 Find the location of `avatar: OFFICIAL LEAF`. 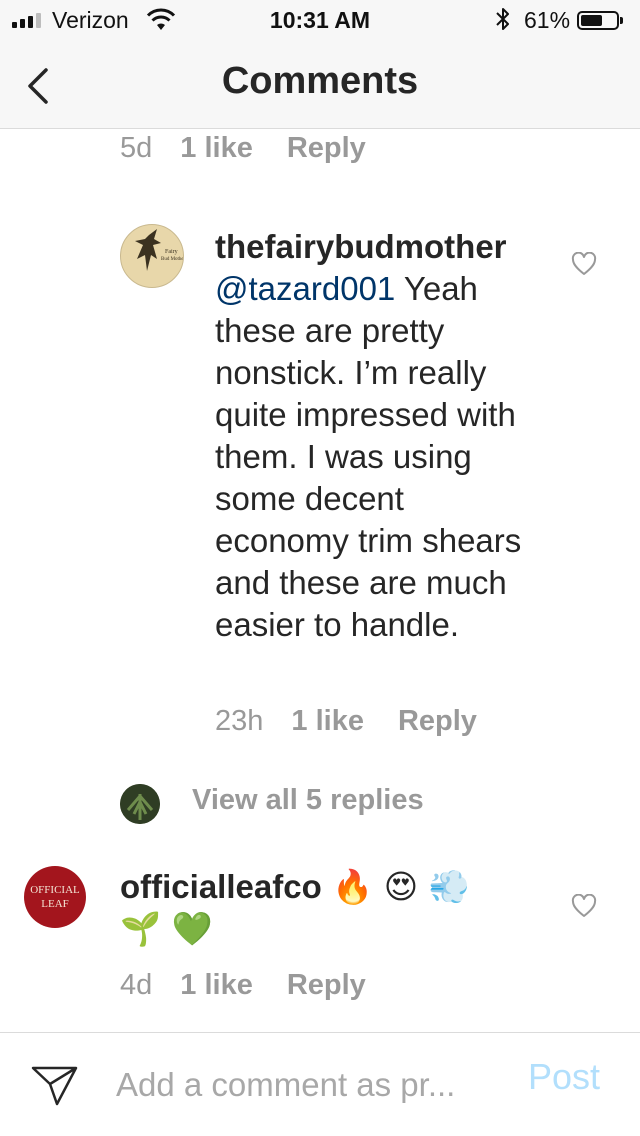

avatar: OFFICIAL LEAF is located at coordinates (55, 897).